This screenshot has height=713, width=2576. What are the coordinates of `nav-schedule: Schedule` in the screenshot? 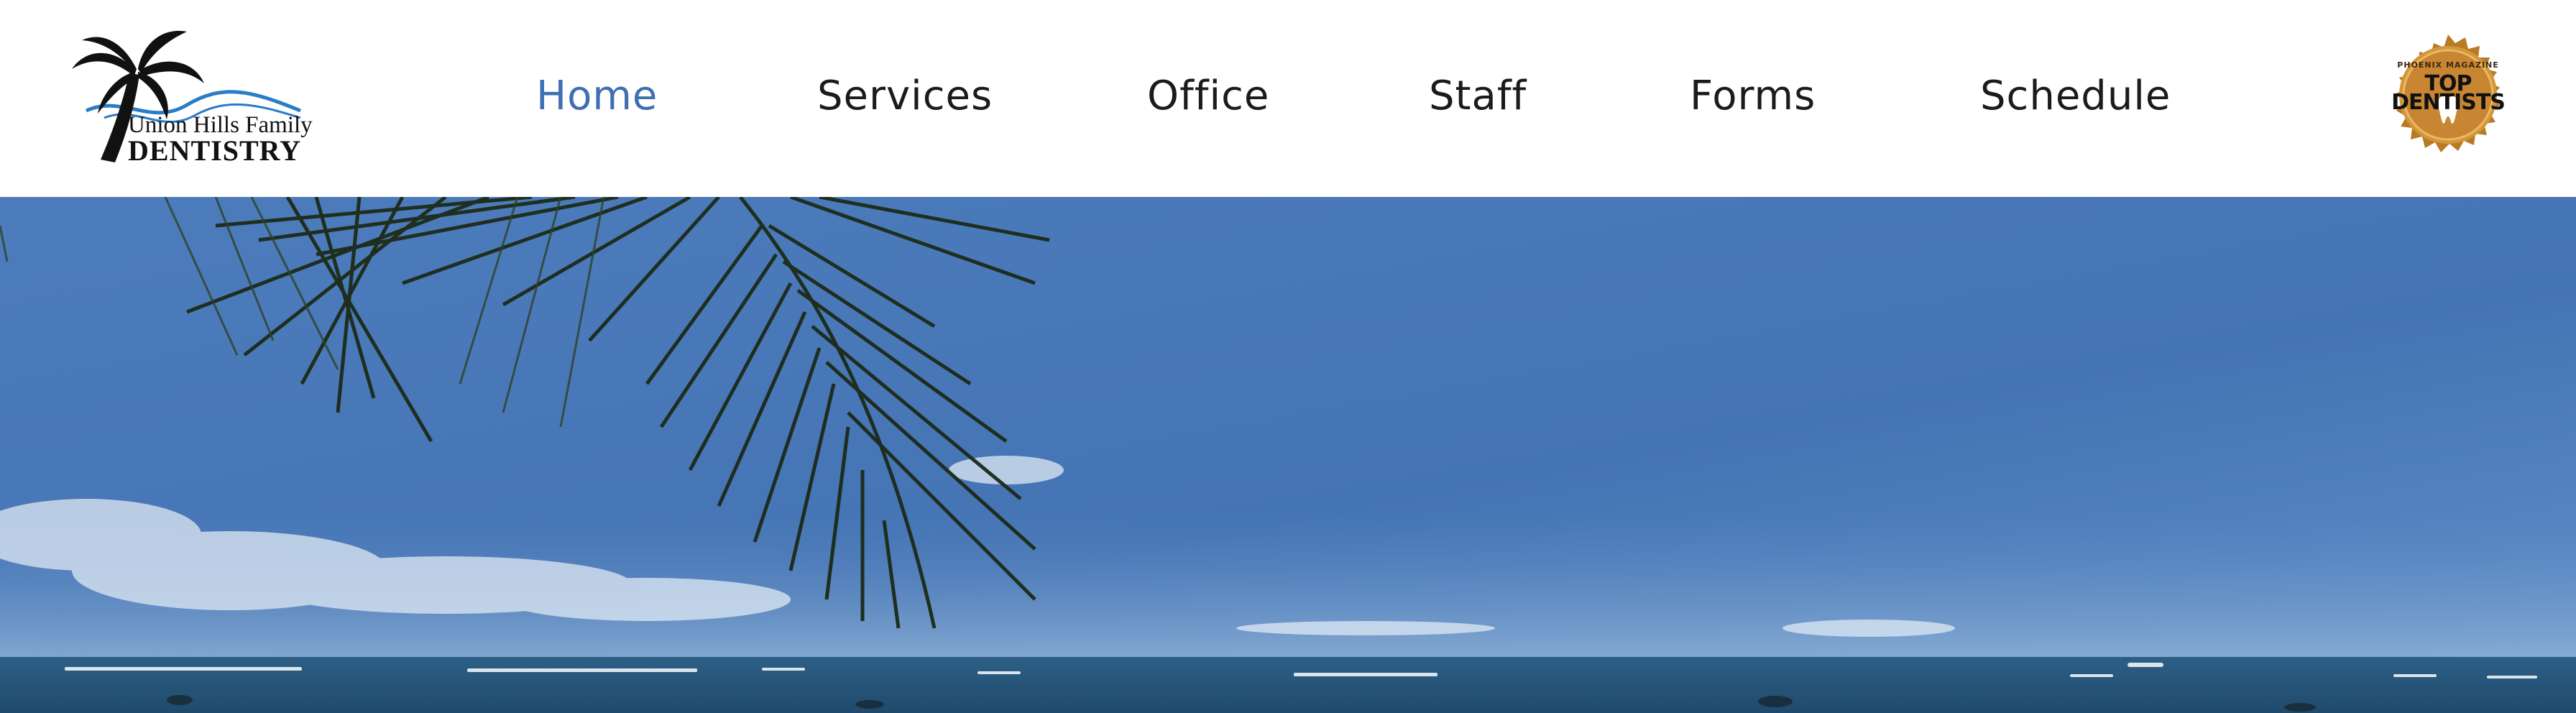 It's located at (2075, 96).